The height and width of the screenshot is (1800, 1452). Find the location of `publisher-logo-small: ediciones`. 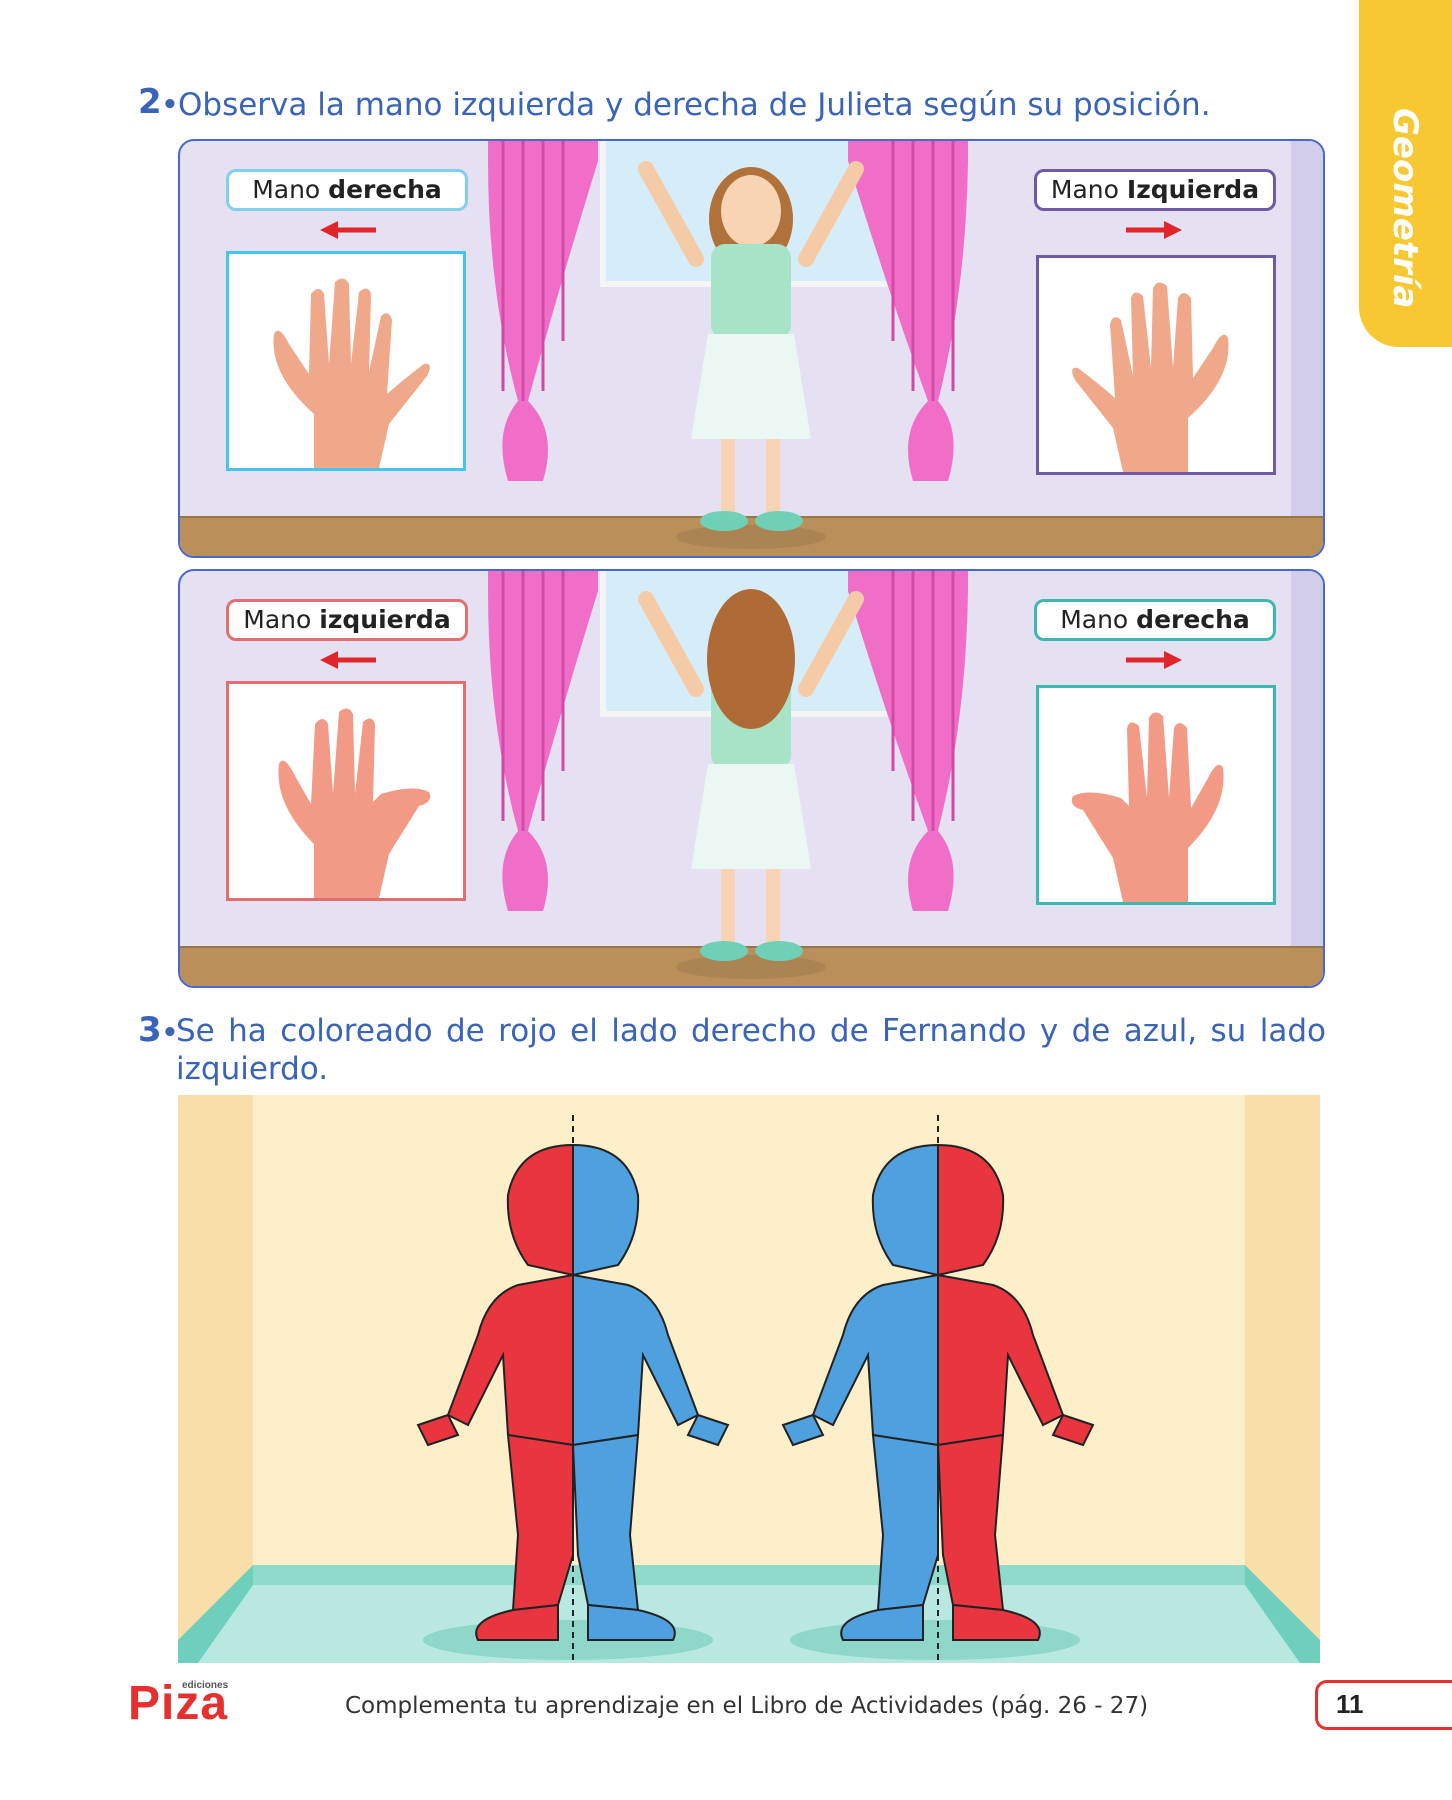

publisher-logo-small: ediciones is located at coordinates (205, 1685).